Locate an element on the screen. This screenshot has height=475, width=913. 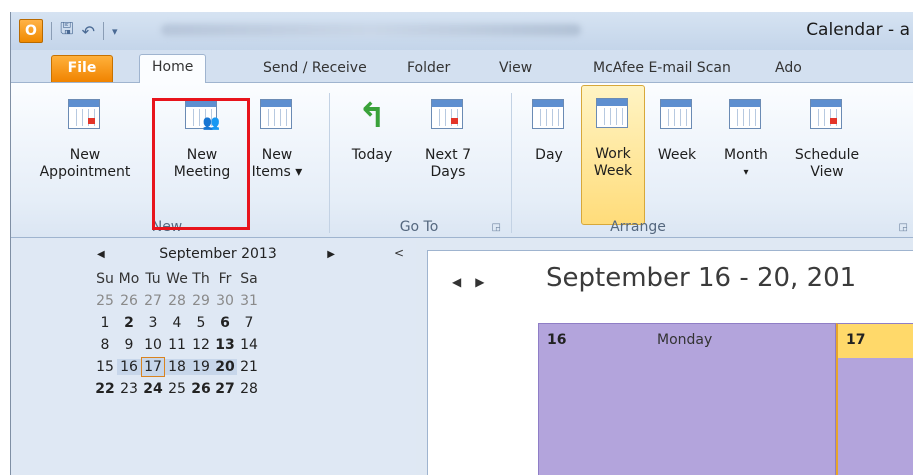
date-cell: 15 is located at coordinates (105, 367).